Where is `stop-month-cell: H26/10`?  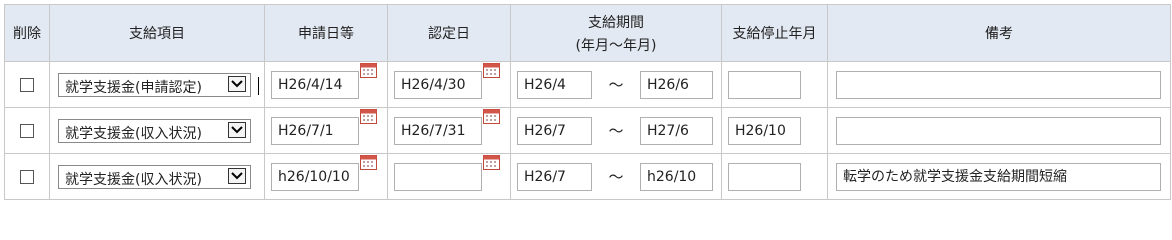 stop-month-cell: H26/10 is located at coordinates (774, 130).